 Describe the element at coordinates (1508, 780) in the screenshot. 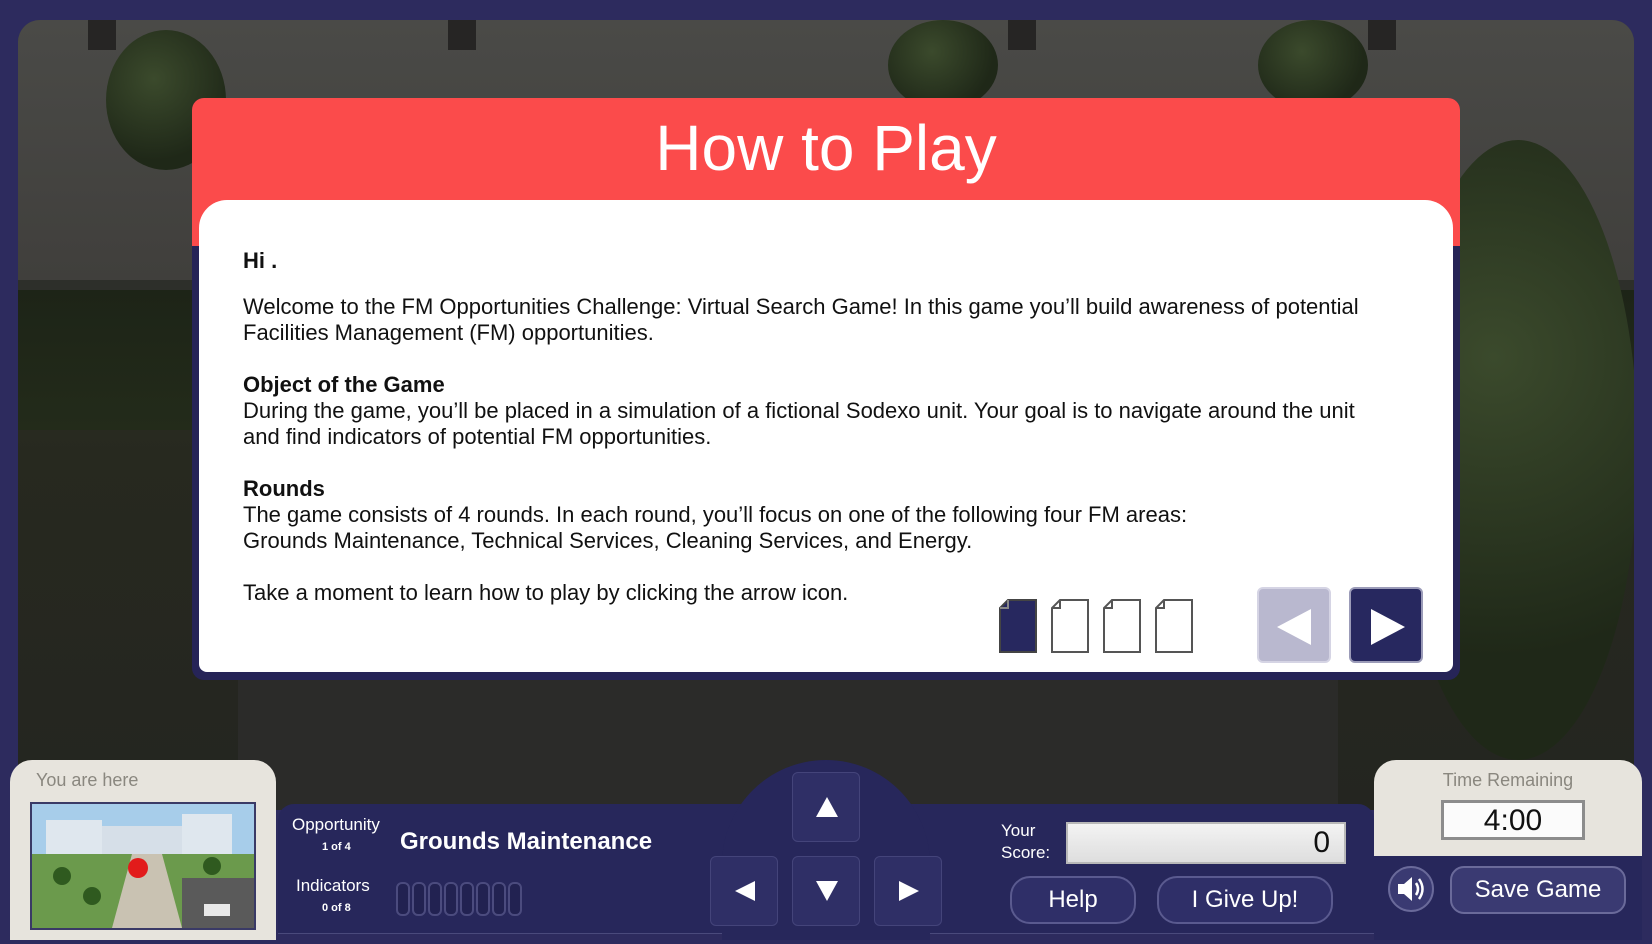

I see `time-remaining-label: Time Remaining` at that location.